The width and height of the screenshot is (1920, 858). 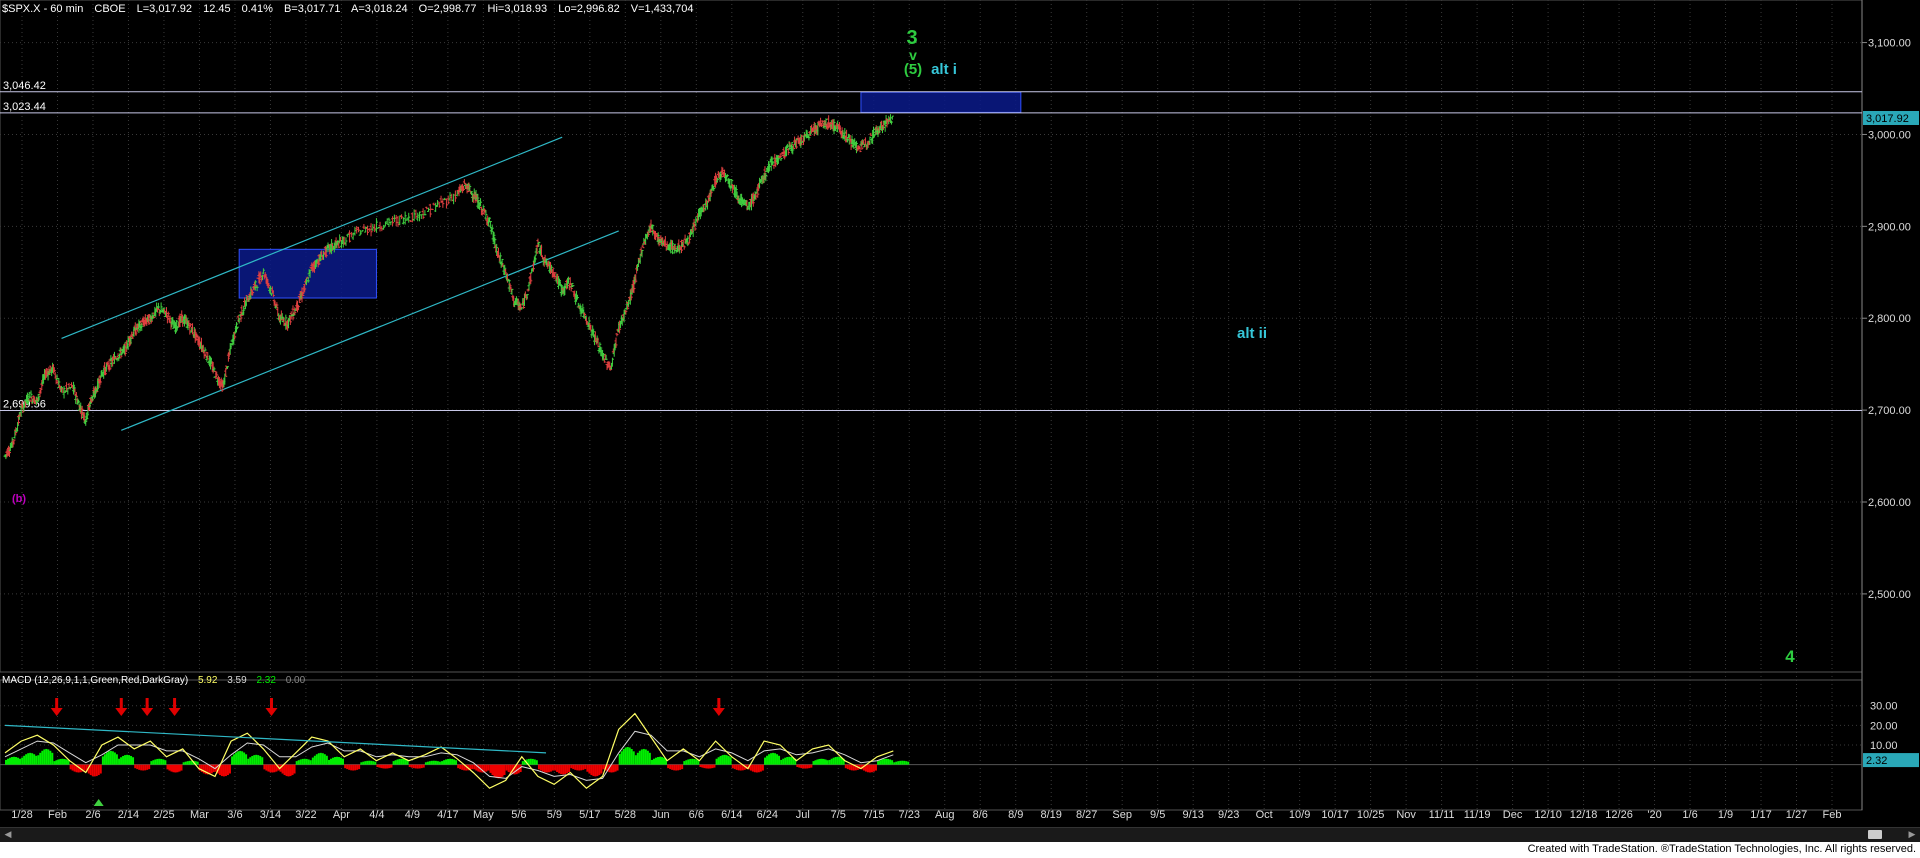 What do you see at coordinates (1725, 815) in the screenshot?
I see `x-tick-label: 1/9` at bounding box center [1725, 815].